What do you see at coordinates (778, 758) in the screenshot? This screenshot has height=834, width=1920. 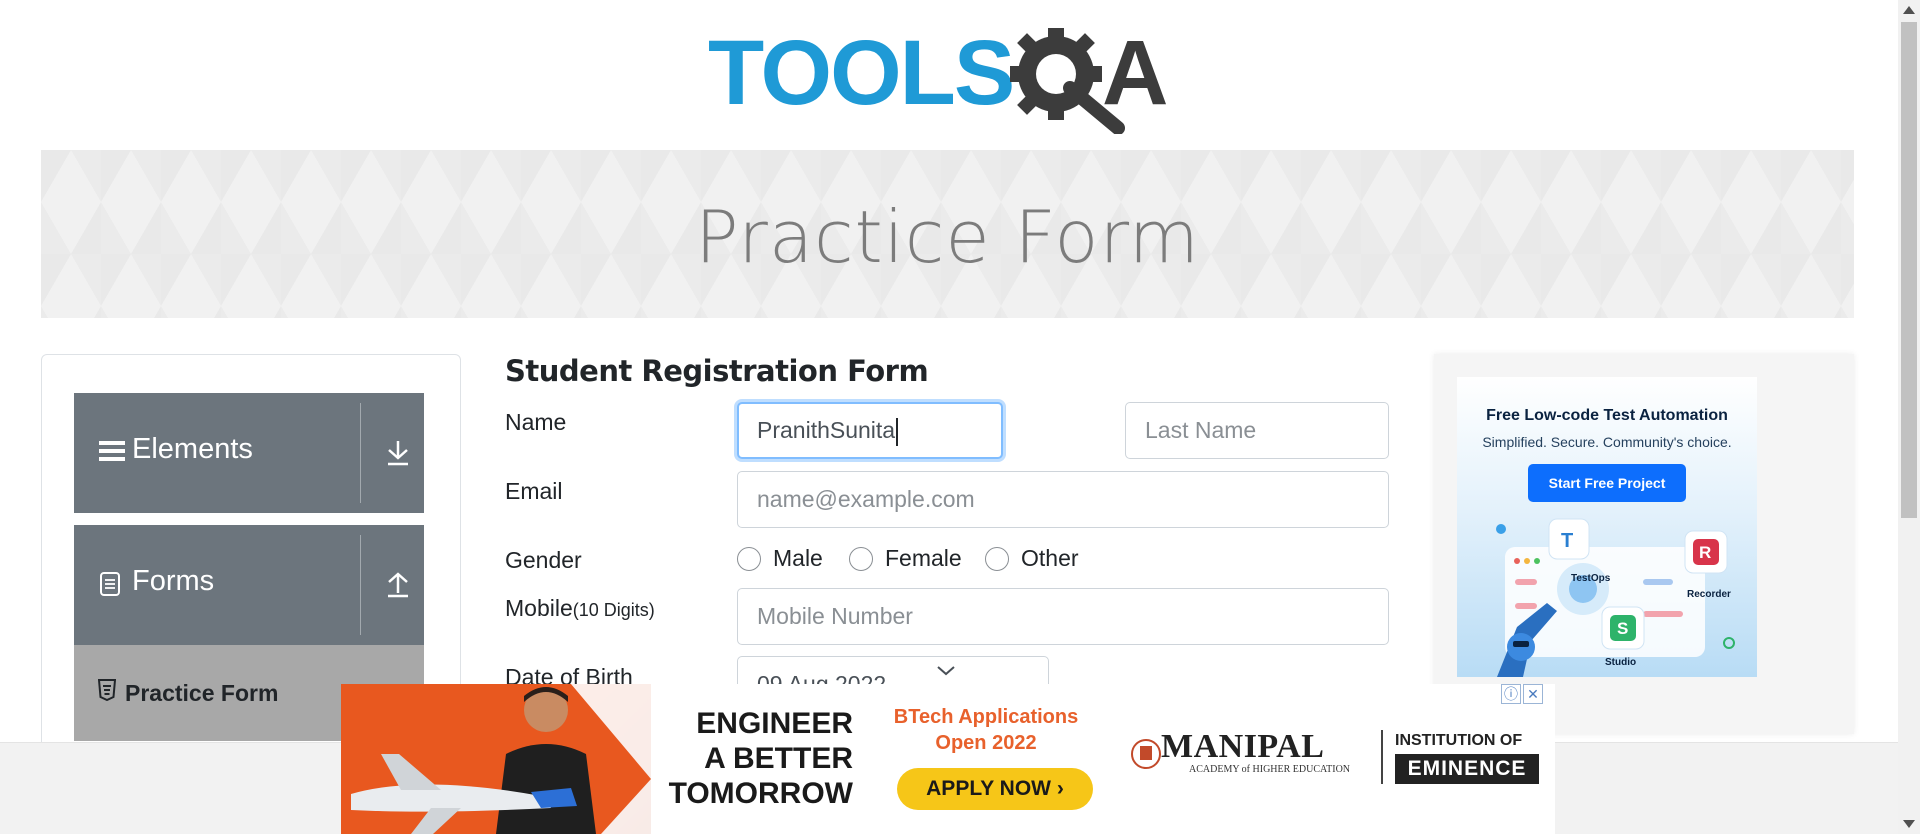 I see `ad-headline-line: A BETTER` at bounding box center [778, 758].